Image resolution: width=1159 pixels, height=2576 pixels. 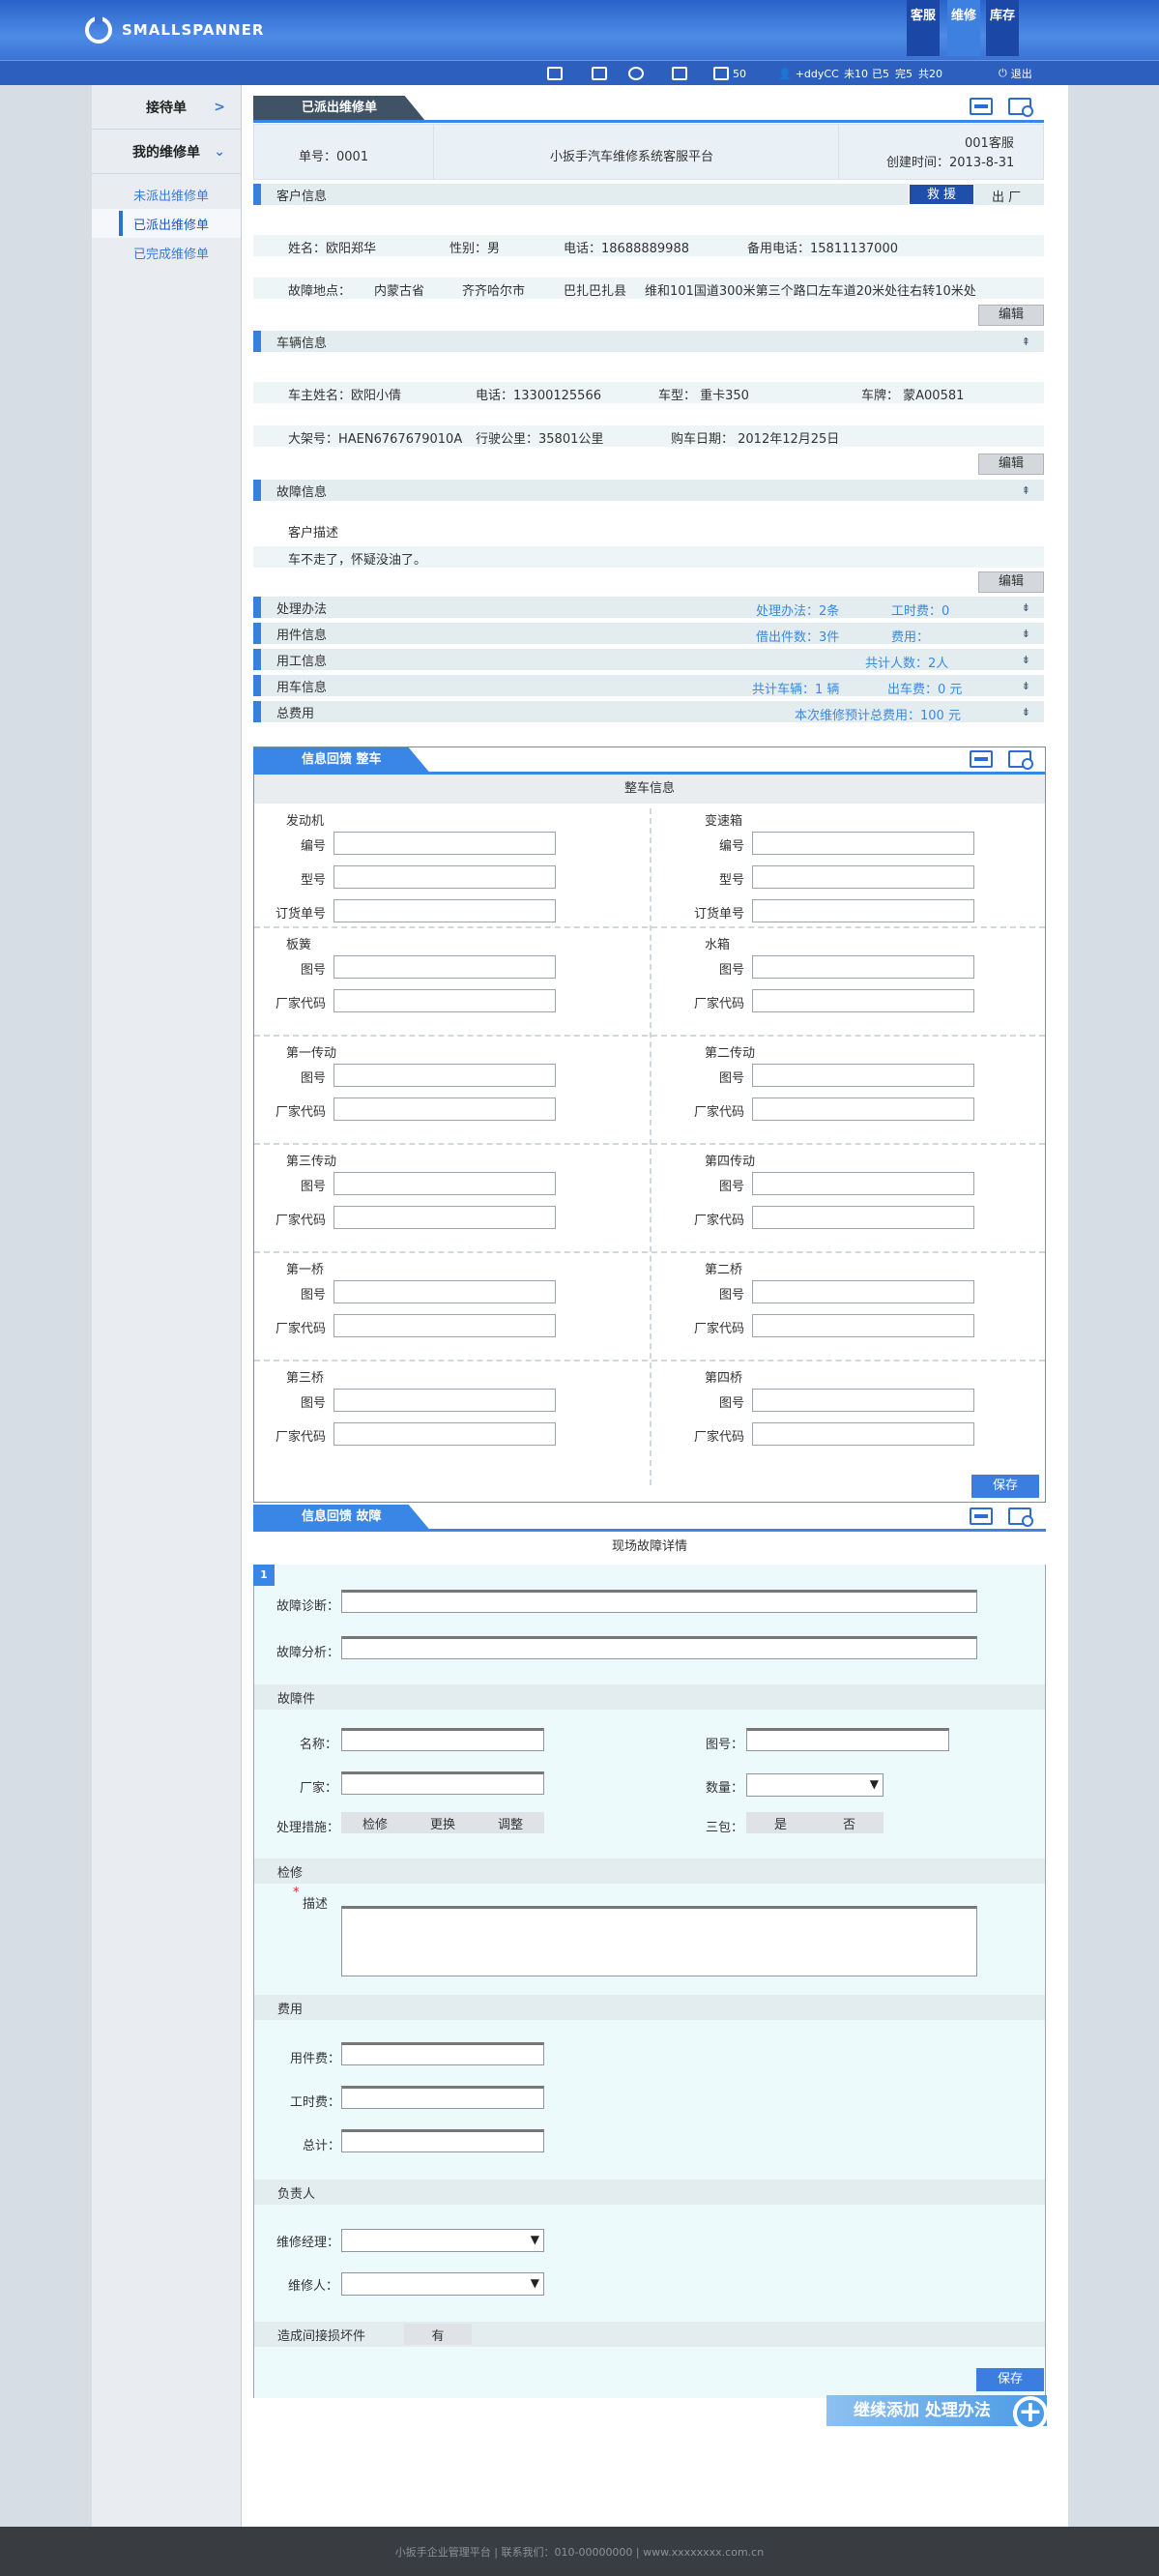 I want to click on customer-name: 姓名：欧阳郑华, so click(x=332, y=249).